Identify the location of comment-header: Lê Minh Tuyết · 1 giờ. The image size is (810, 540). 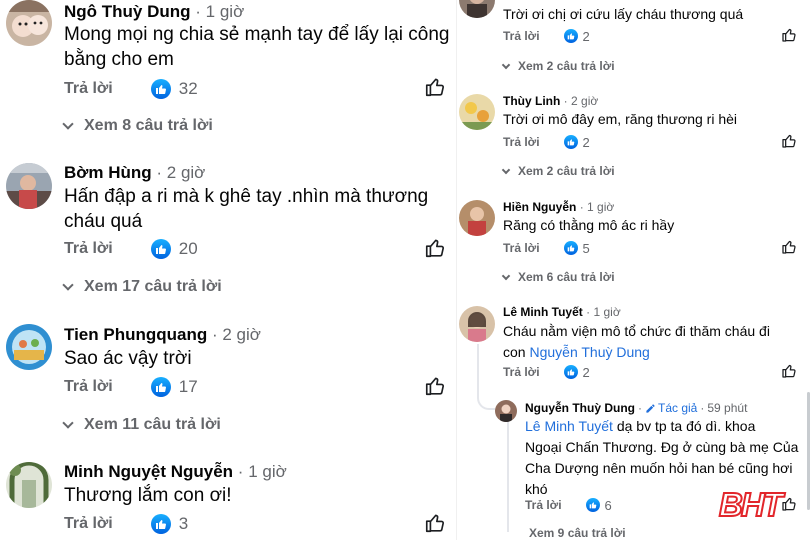
(562, 312).